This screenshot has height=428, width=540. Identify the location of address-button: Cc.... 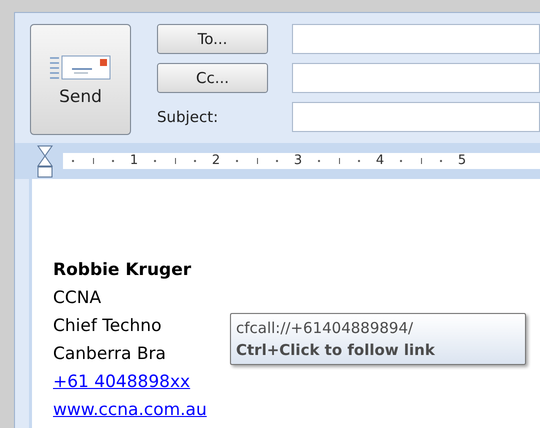
(212, 78).